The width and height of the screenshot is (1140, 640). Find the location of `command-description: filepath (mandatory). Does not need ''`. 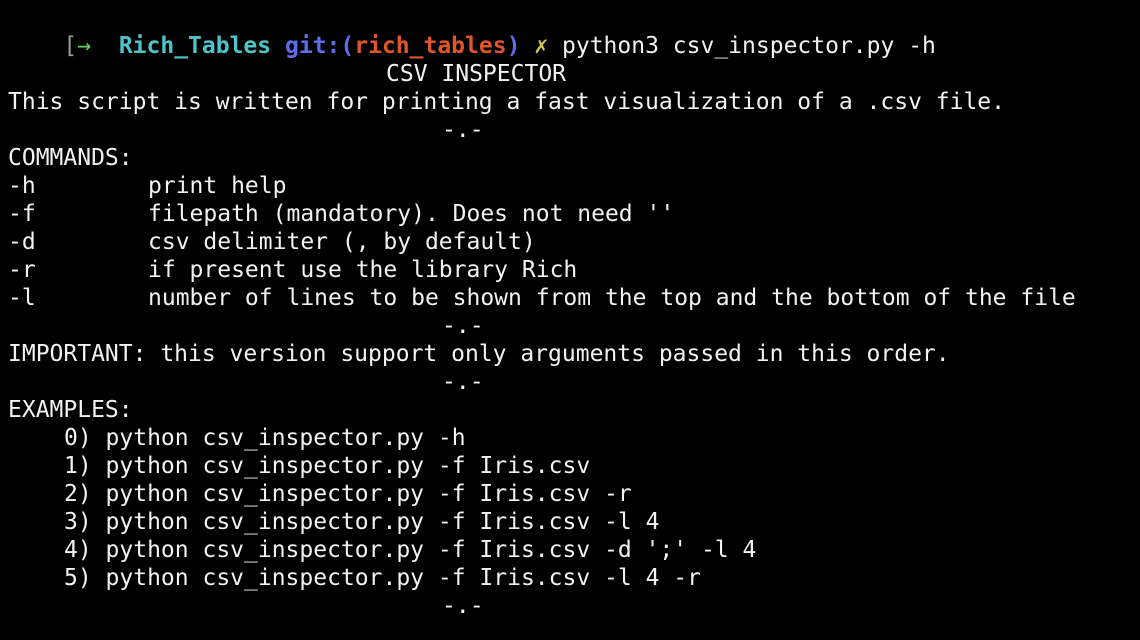

command-description: filepath (mandatory). Does not need '' is located at coordinates (411, 214).